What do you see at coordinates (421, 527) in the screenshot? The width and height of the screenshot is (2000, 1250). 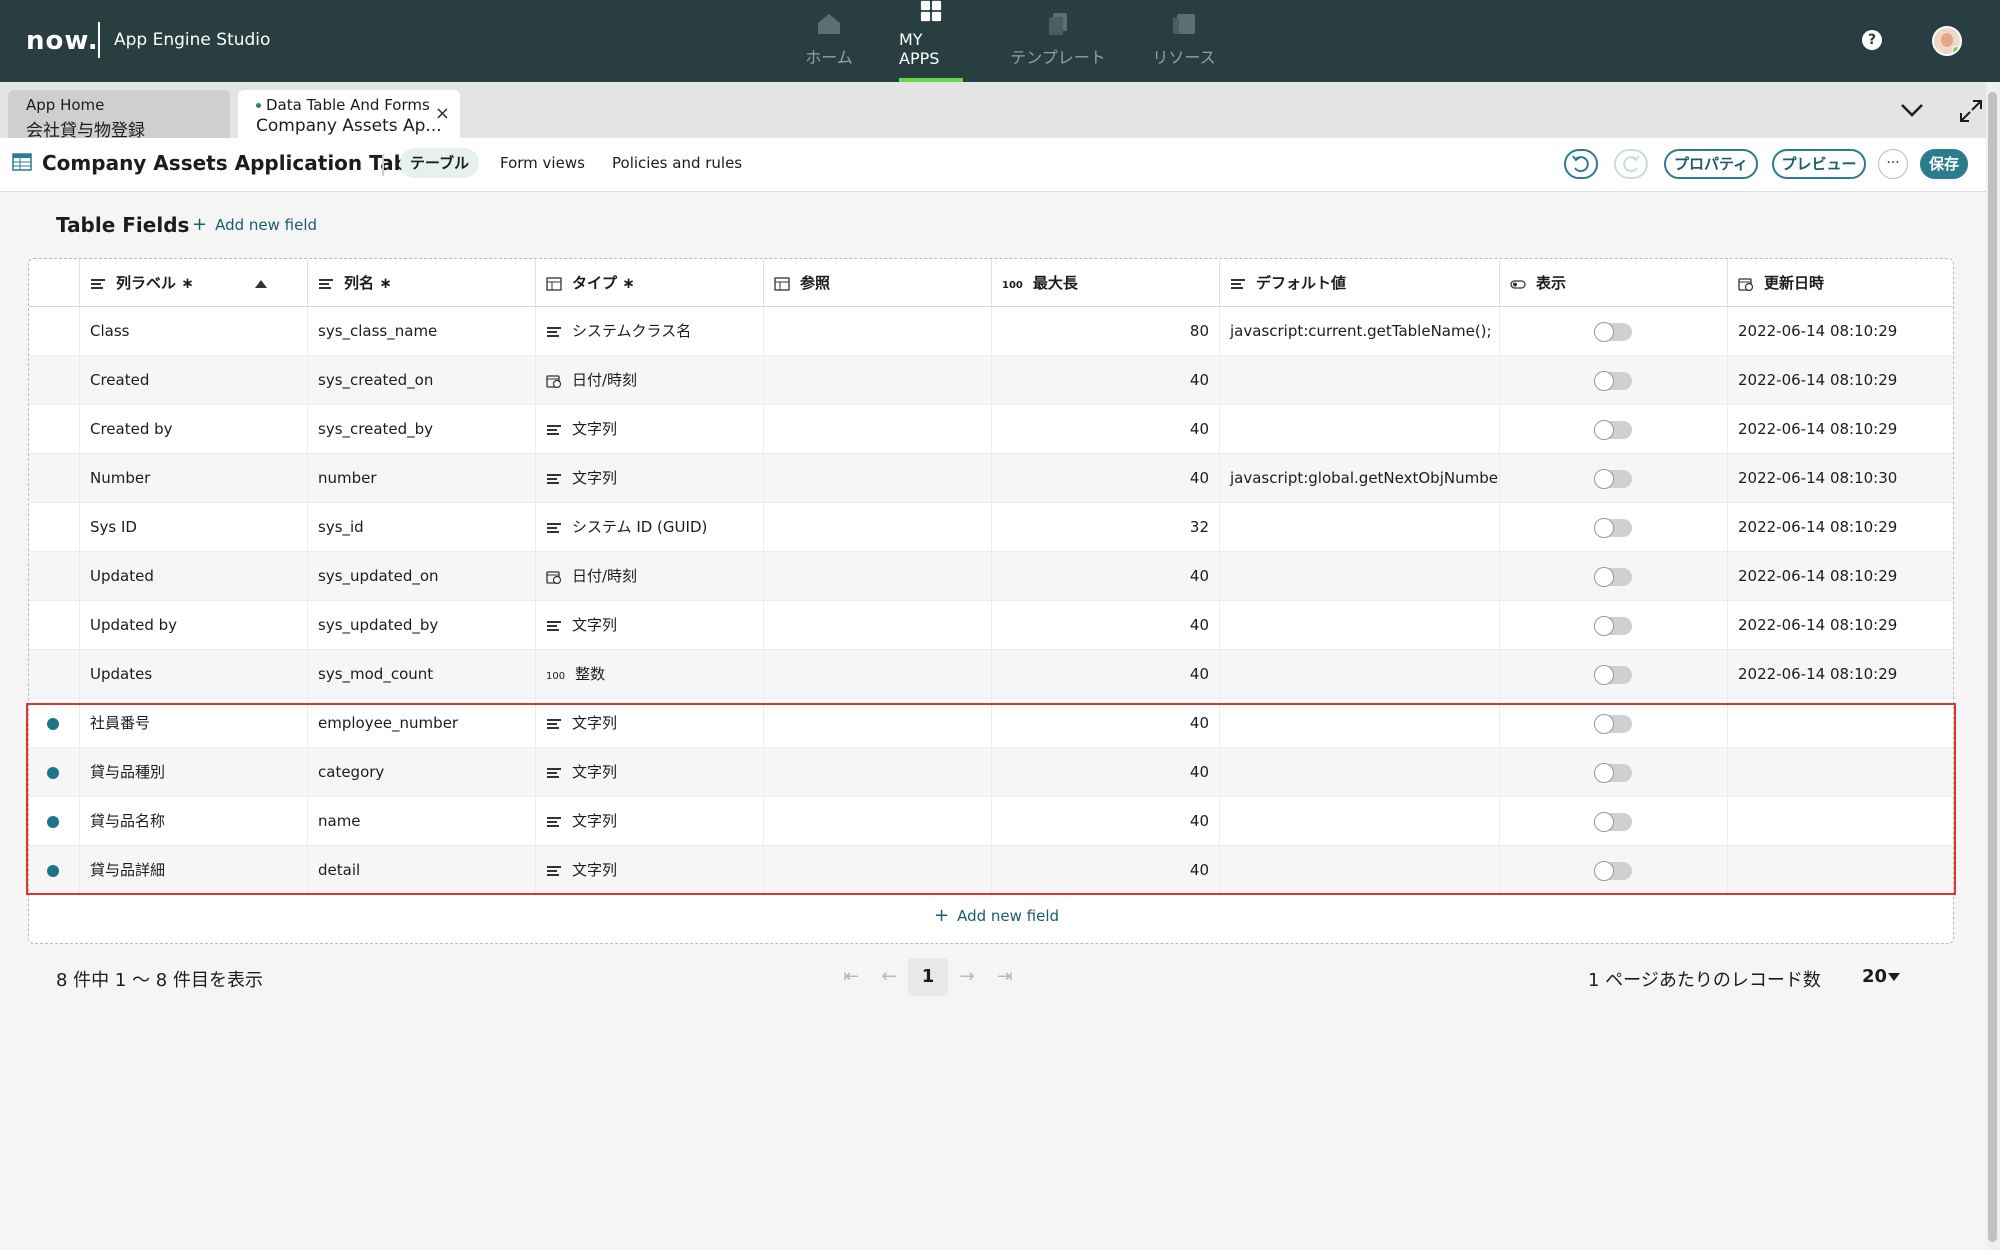 I see `cell-column-name: sys_id` at bounding box center [421, 527].